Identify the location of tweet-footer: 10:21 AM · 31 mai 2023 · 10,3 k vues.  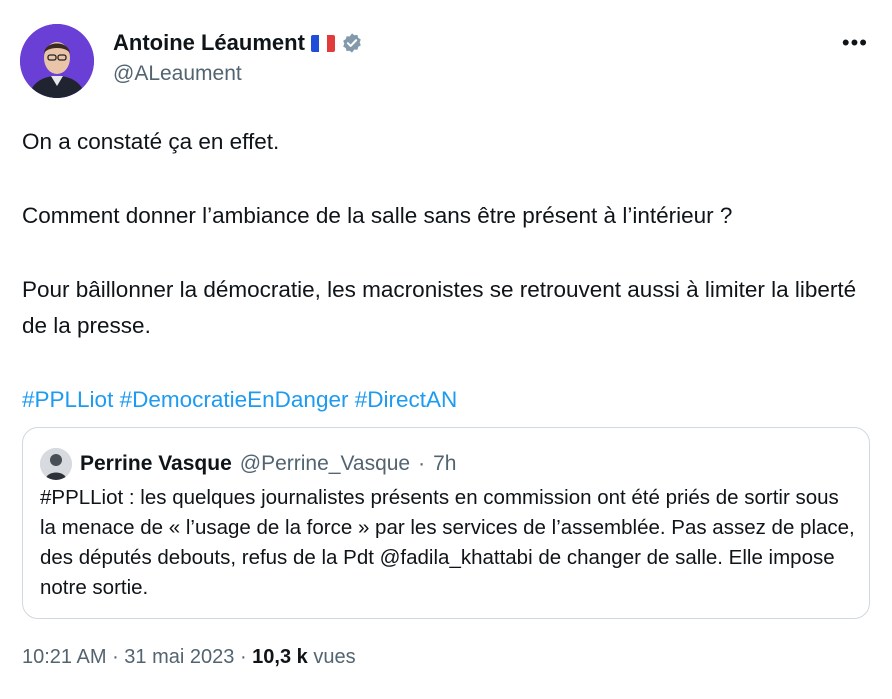
(189, 657).